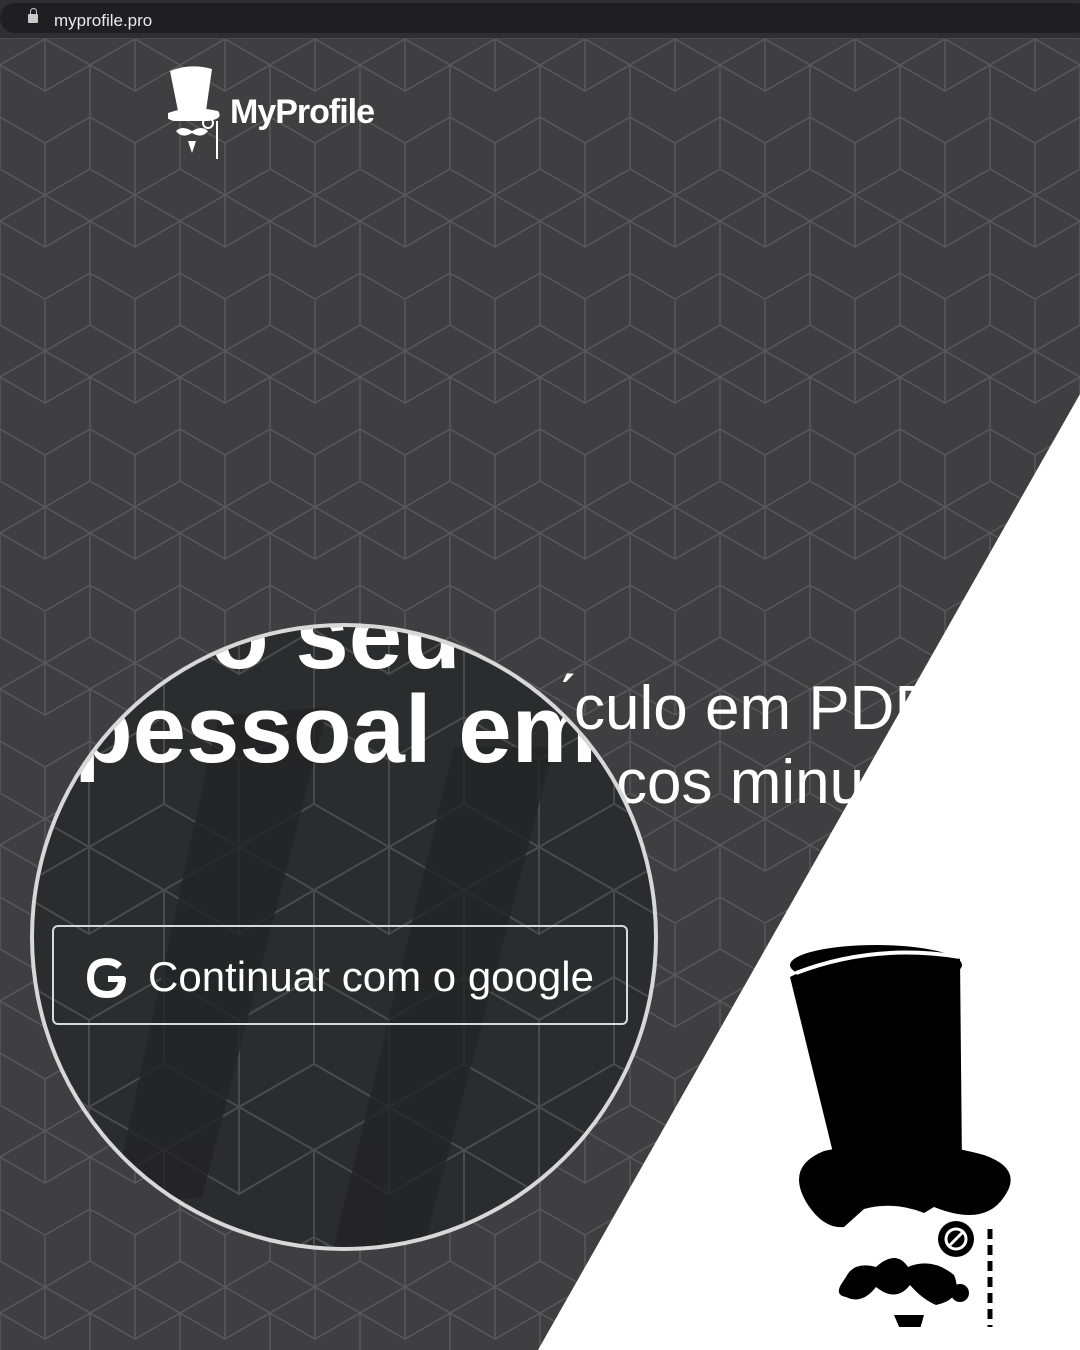  I want to click on browser-address-bar: myprofile.pro, so click(540, 19).